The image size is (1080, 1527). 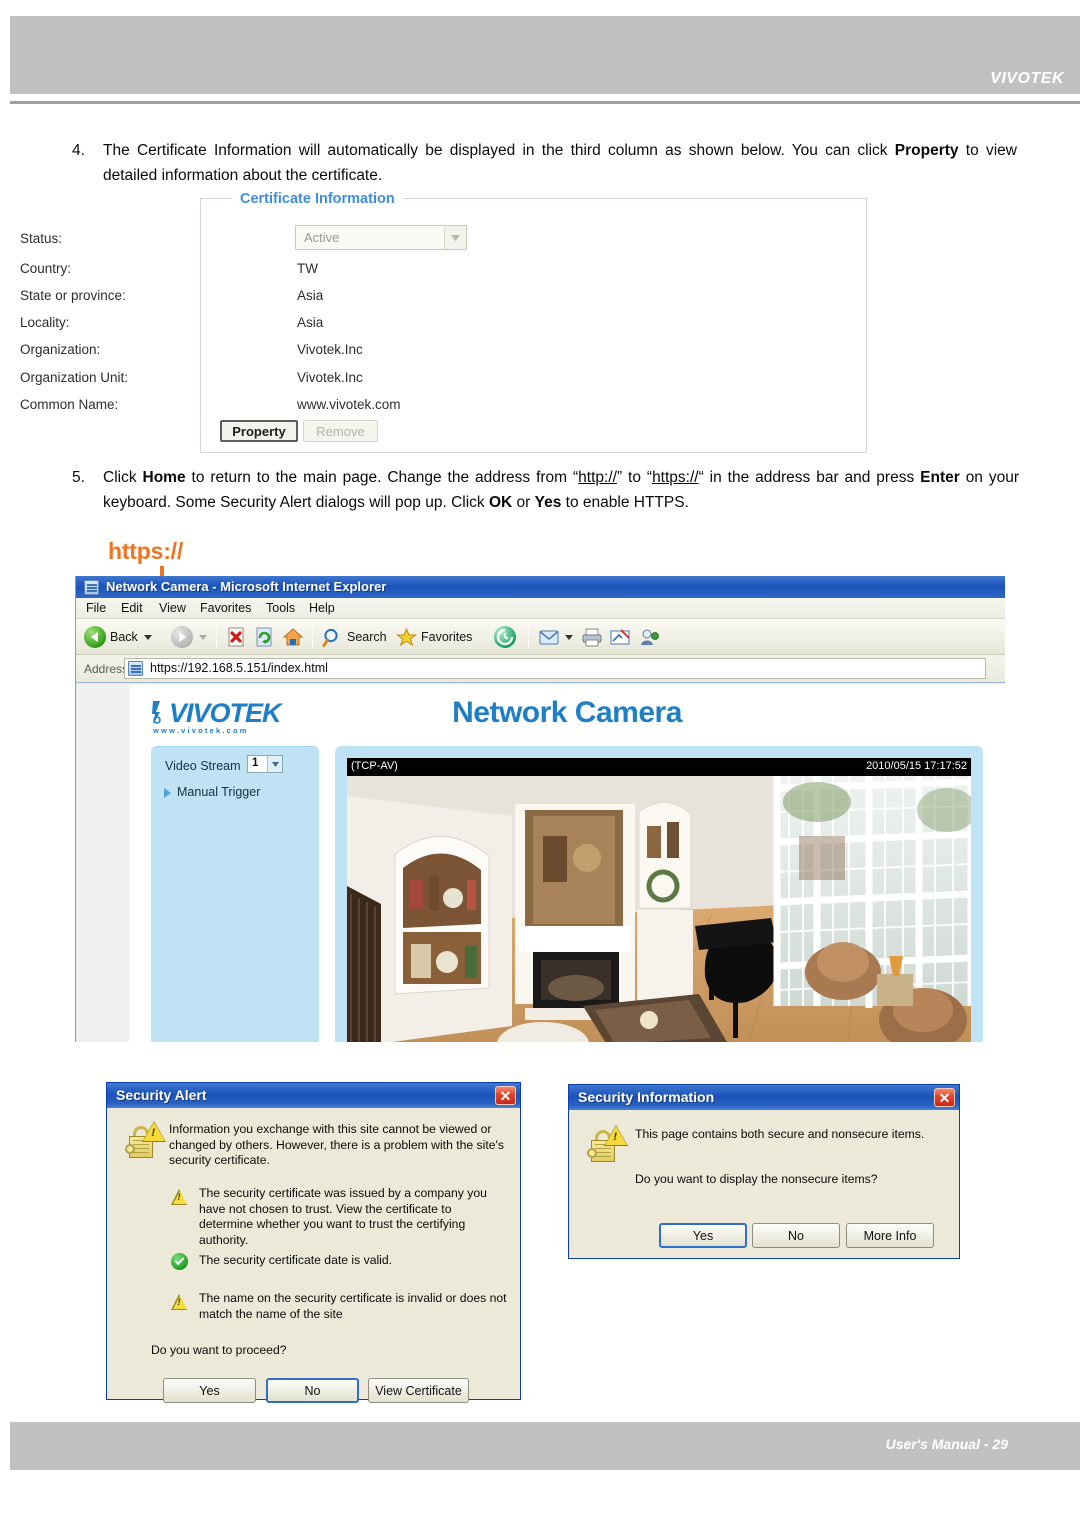 What do you see at coordinates (123, 477) in the screenshot?
I see `step-5-text-1: Click` at bounding box center [123, 477].